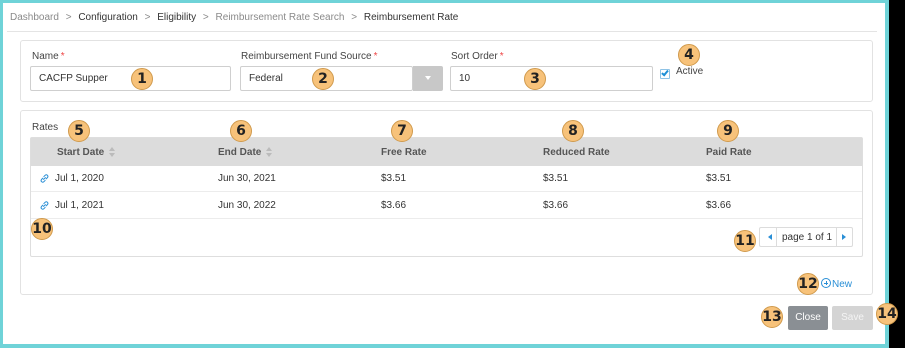  Describe the element at coordinates (573, 131) in the screenshot. I see `callout-badge: 8` at that location.